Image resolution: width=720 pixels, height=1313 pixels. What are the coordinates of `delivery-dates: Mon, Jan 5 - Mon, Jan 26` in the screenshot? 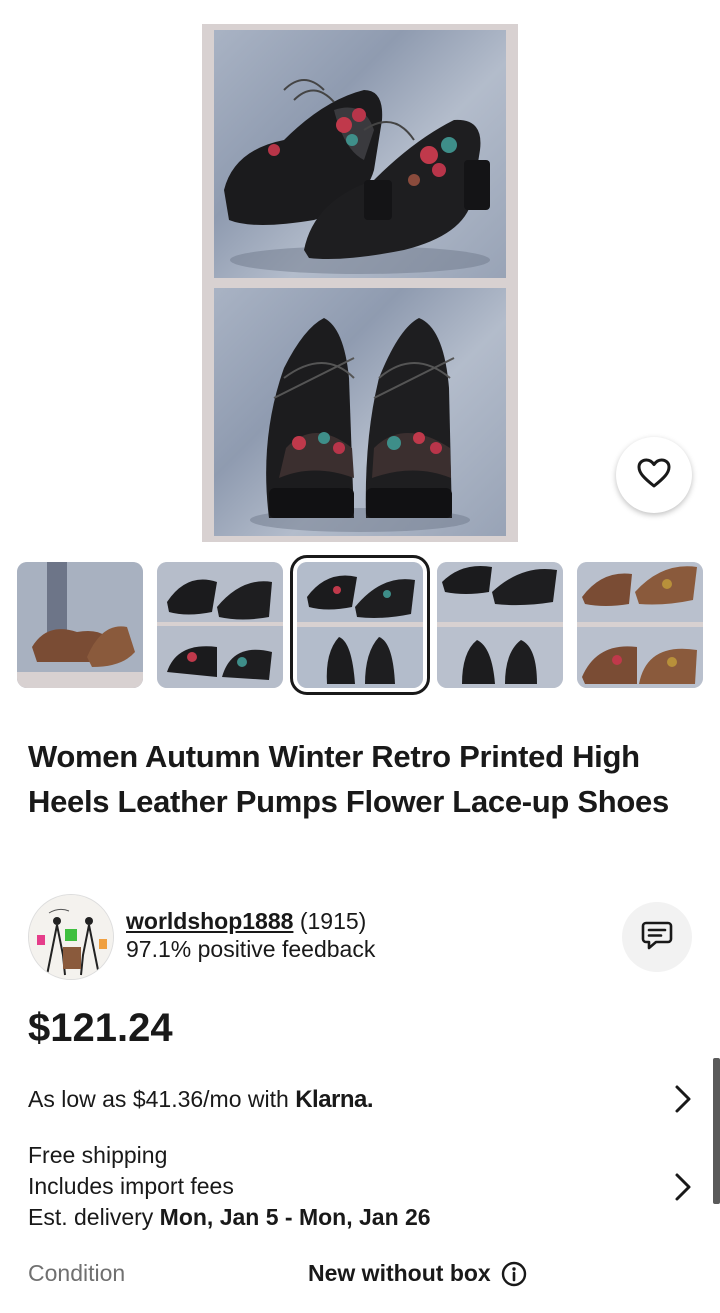 It's located at (295, 1217).